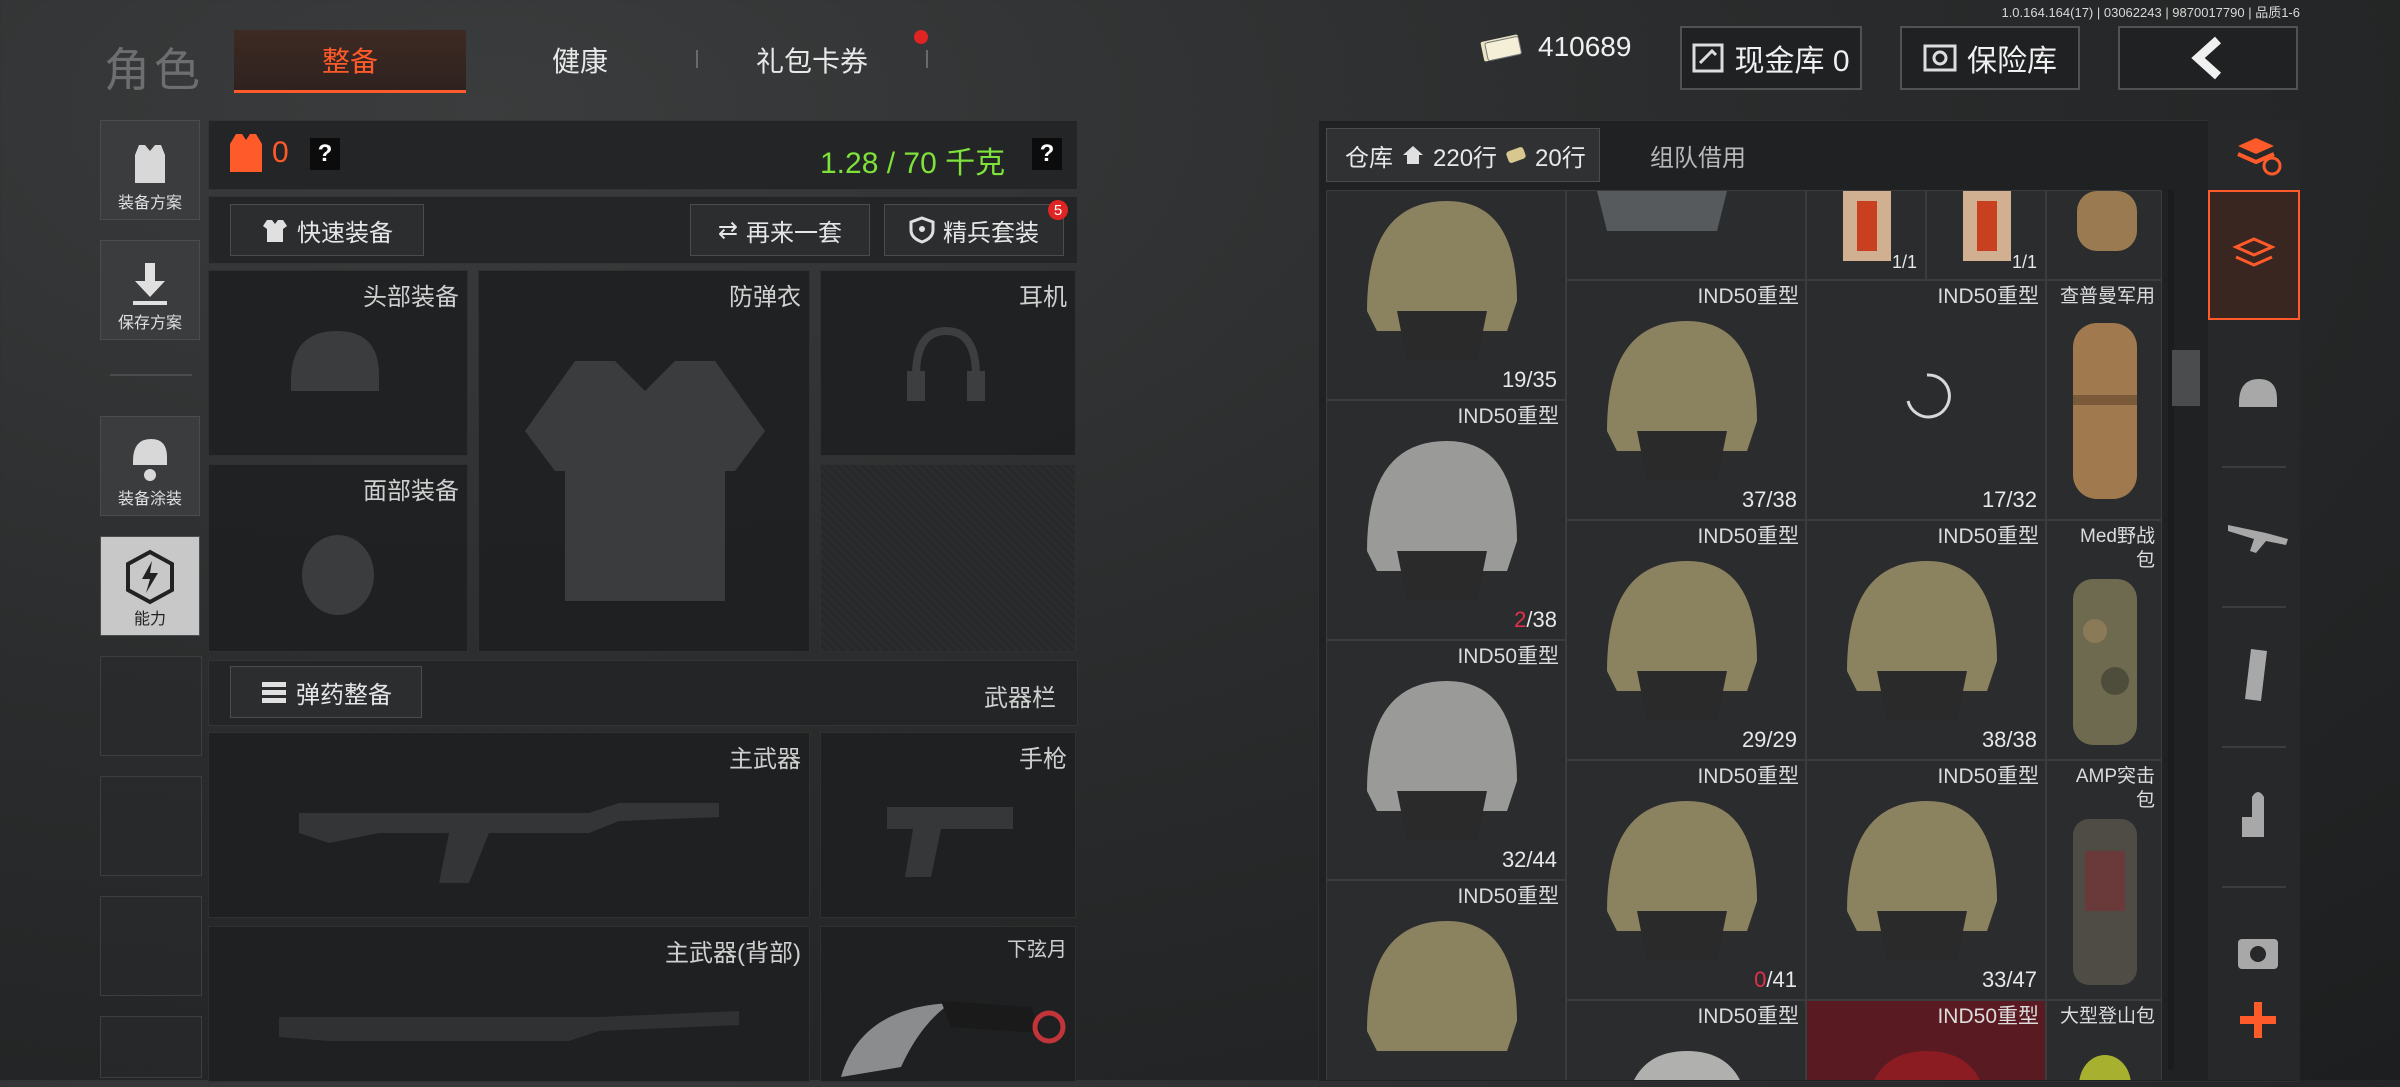 The height and width of the screenshot is (1087, 2400). Describe the element at coordinates (338, 575) in the screenshot. I see `mask-placeholder-icon` at that location.